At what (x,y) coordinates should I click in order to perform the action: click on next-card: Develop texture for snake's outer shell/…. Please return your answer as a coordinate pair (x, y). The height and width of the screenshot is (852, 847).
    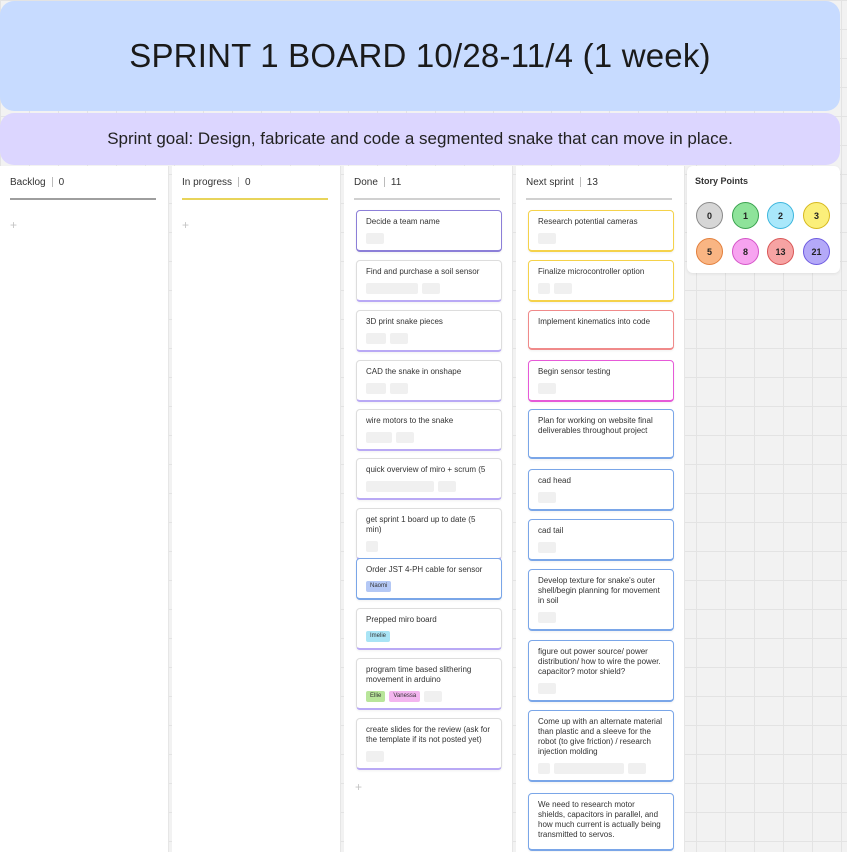
    Looking at the image, I should click on (601, 600).